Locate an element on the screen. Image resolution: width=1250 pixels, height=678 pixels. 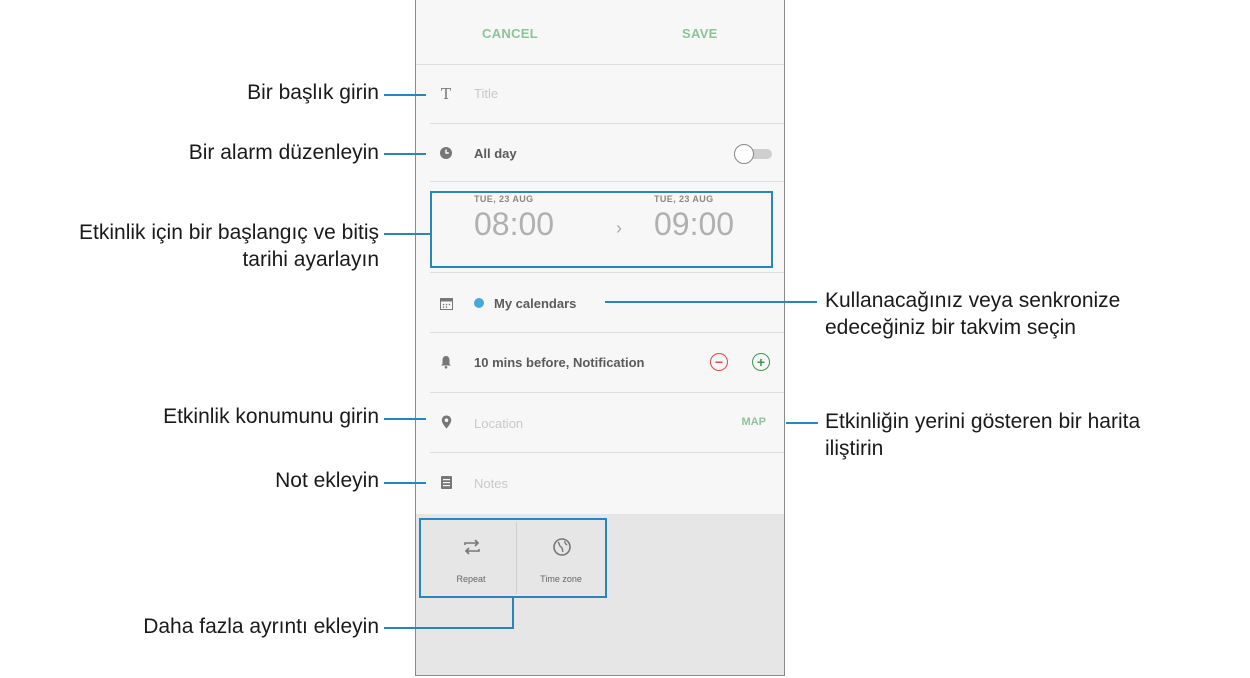
reminder-row: 10 mins before, Notification − + is located at coordinates (600, 362).